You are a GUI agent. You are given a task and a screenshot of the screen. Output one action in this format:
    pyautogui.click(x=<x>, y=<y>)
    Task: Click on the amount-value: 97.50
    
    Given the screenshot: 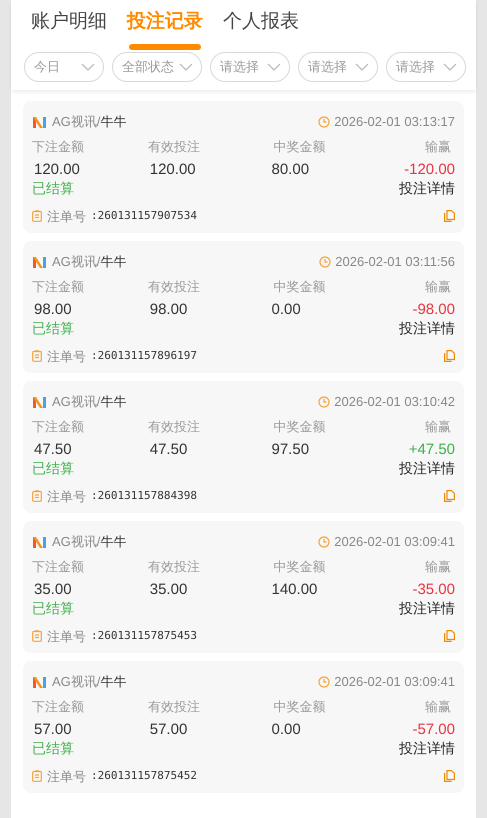 What is the action you would take?
    pyautogui.click(x=290, y=449)
    